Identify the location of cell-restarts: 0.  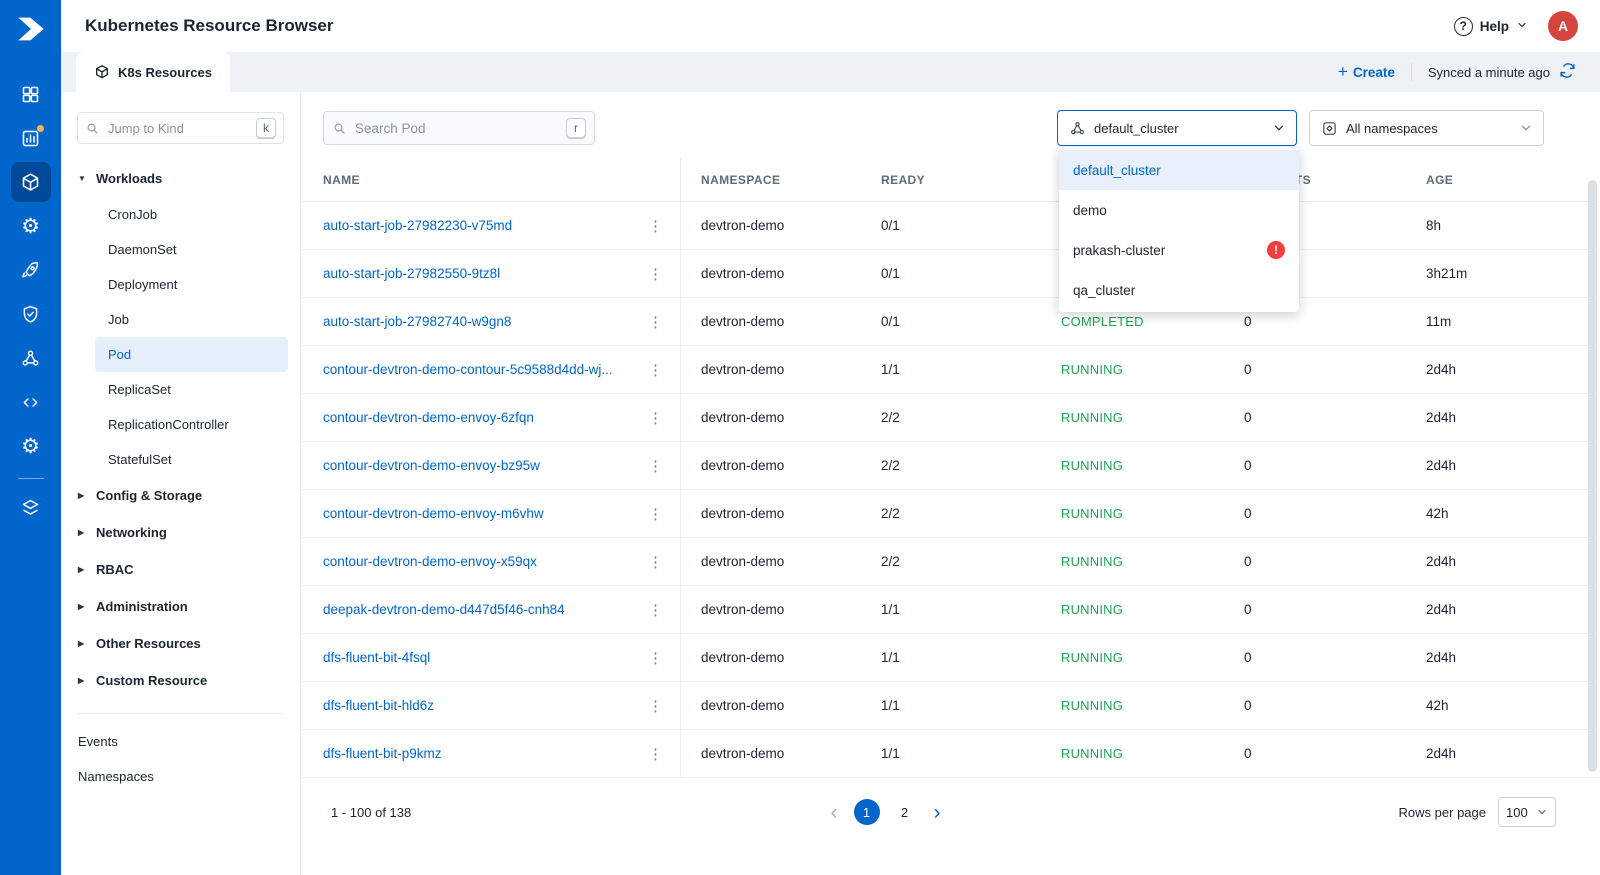
(1248, 609).